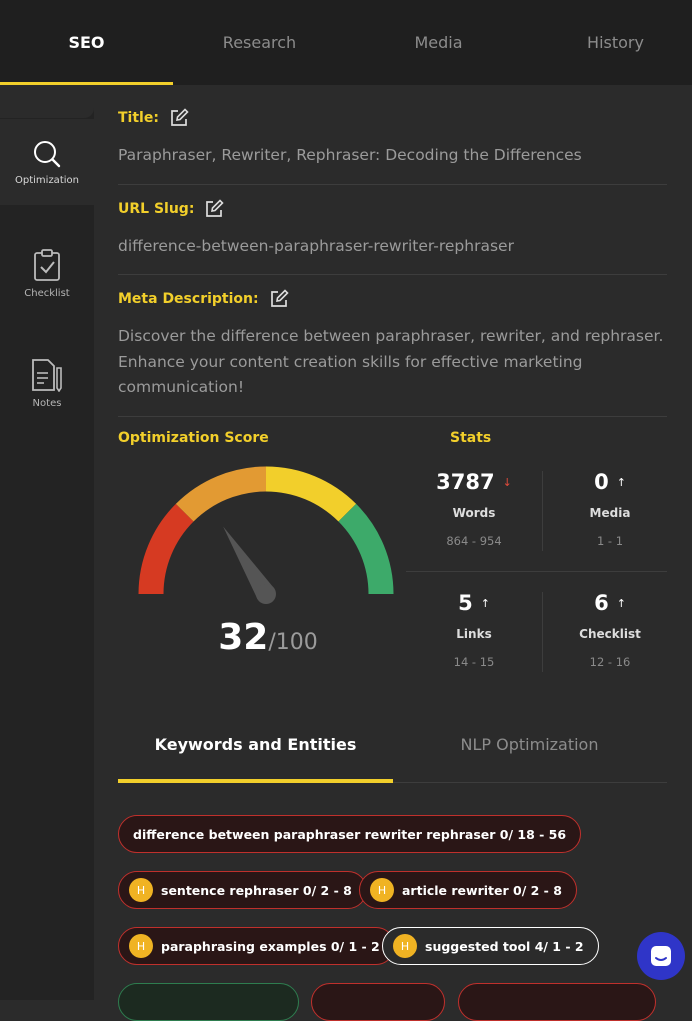 This screenshot has height=1021, width=692. Describe the element at coordinates (474, 541) in the screenshot. I see `stat-words-range: 864 - 954` at that location.